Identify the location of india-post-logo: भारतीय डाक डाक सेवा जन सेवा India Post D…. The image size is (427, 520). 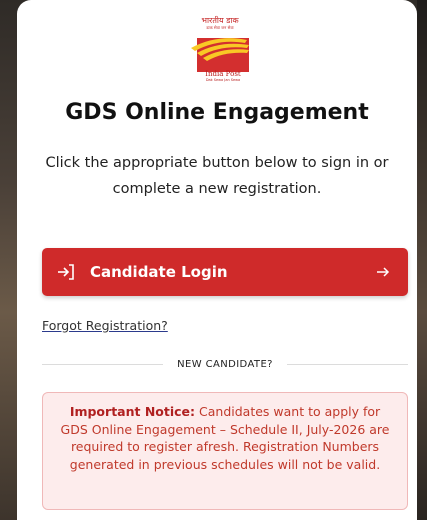
(220, 52).